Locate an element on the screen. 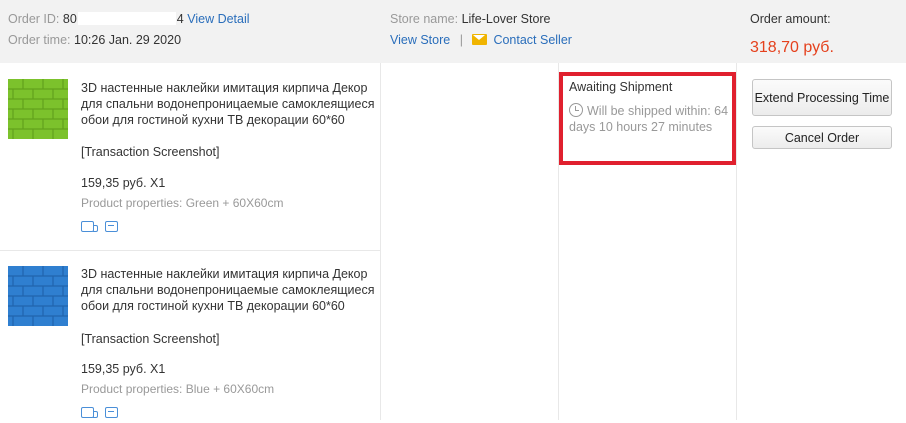 Image resolution: width=906 pixels, height=423 pixels. store-links: View Store | Contact Seller is located at coordinates (481, 40).